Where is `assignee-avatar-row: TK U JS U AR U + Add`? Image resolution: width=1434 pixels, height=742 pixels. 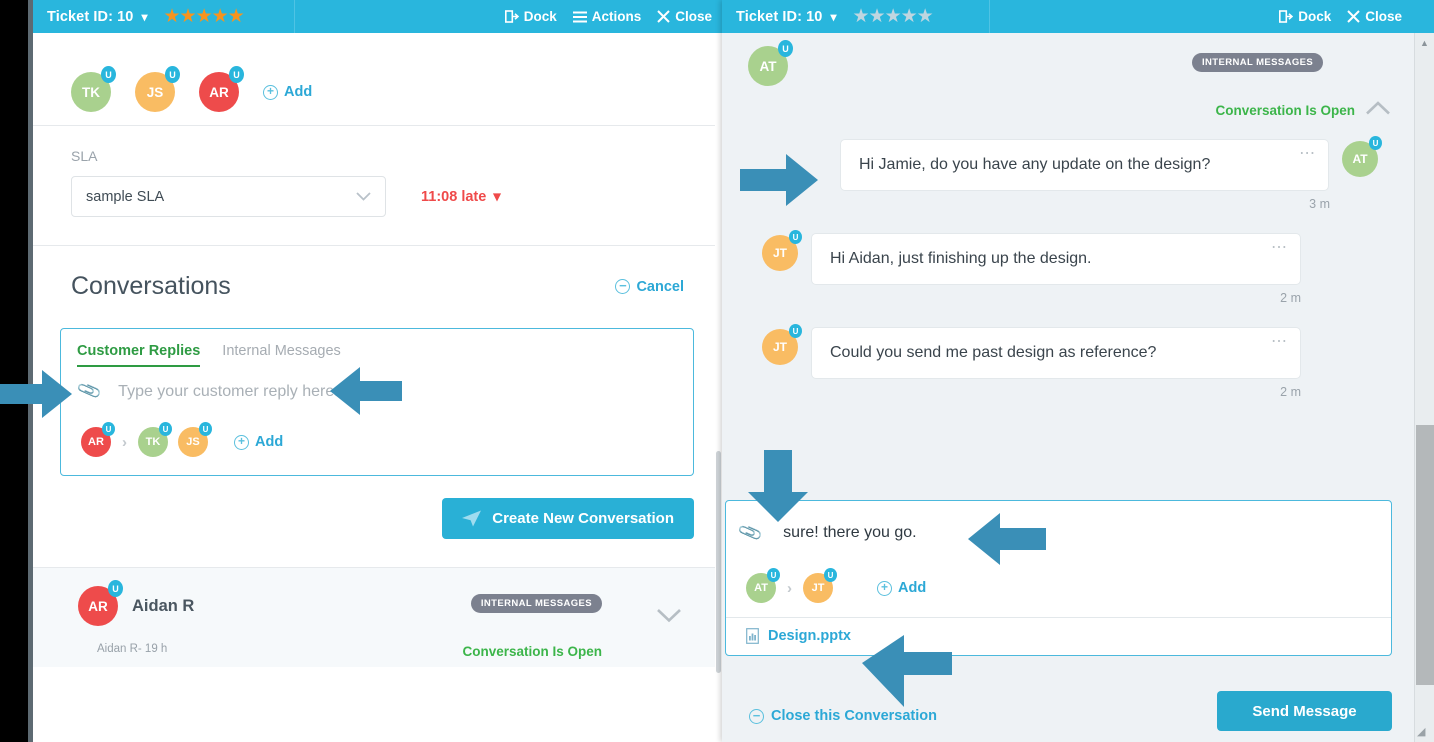
assignee-avatar-row: TK U JS U AR U + Add is located at coordinates (377, 79).